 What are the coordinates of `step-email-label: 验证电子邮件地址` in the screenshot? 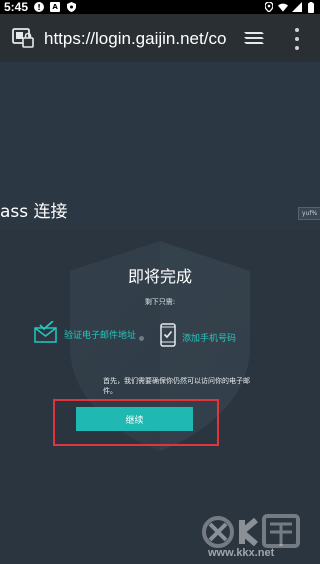 It's located at (100, 335).